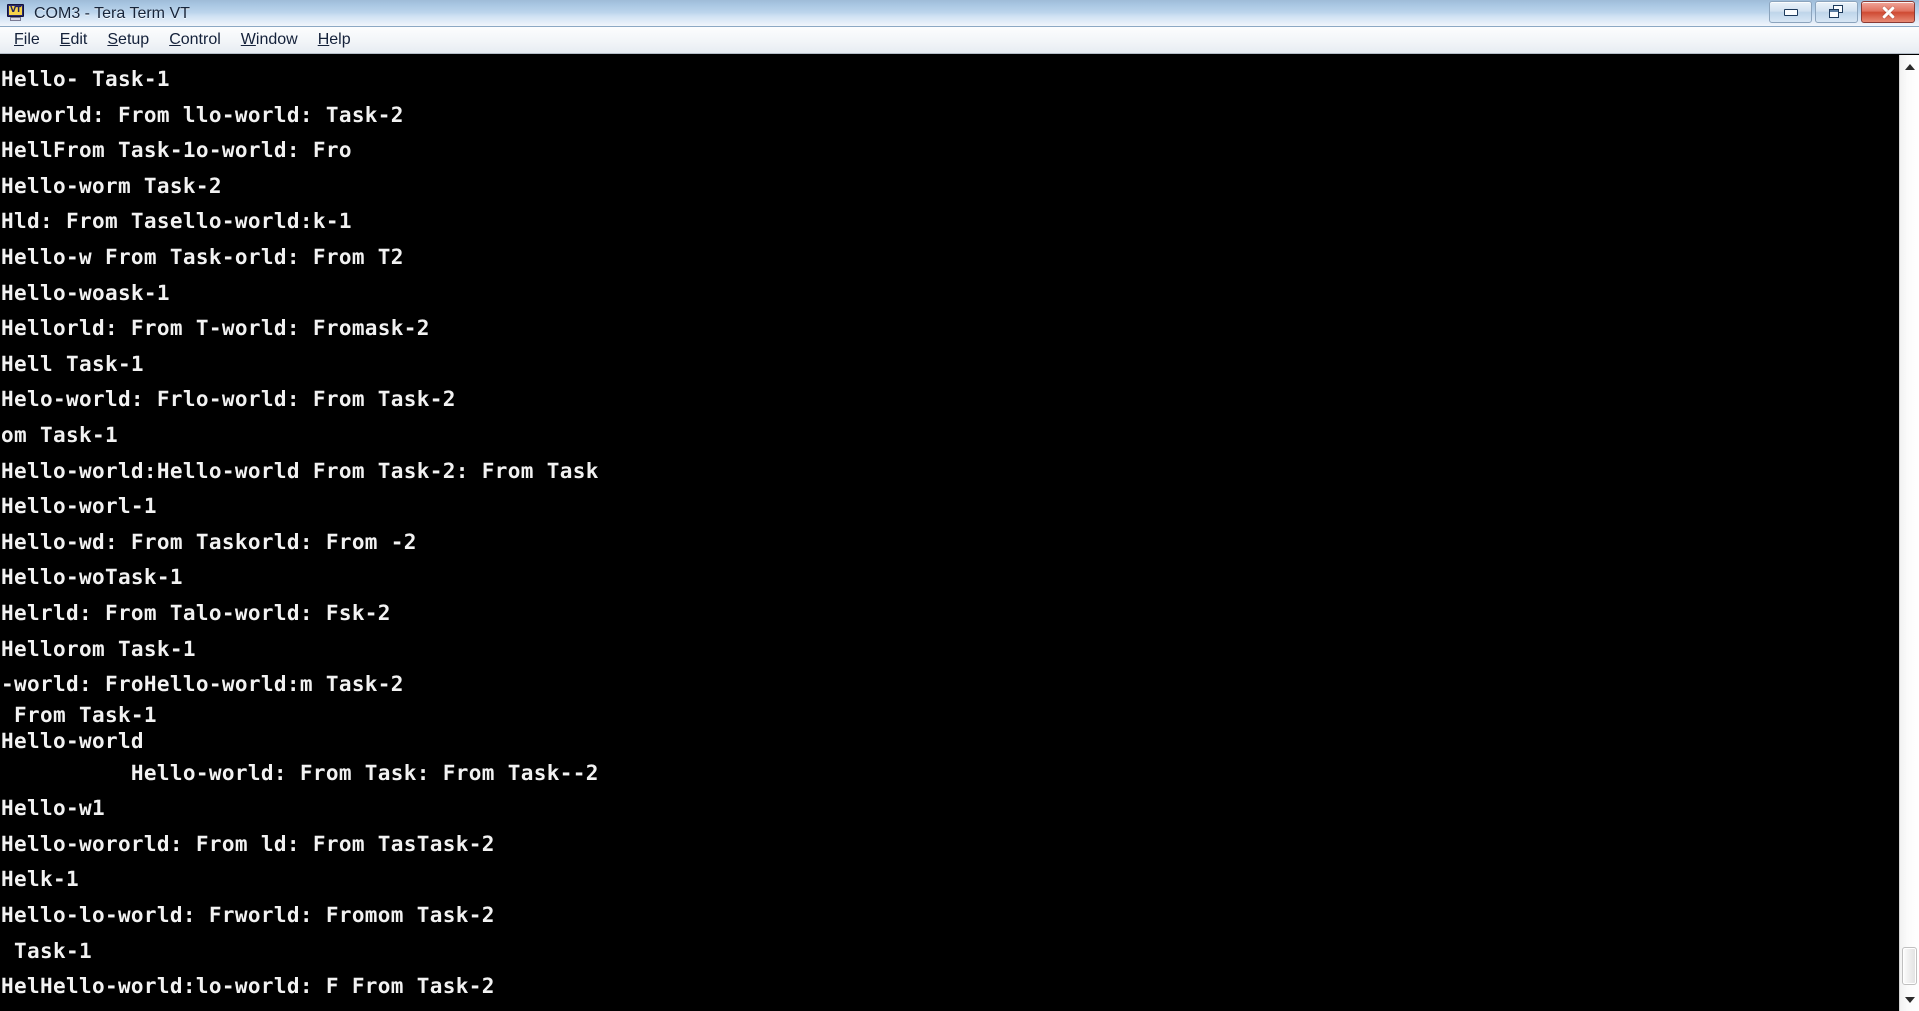 The image size is (1919, 1011). What do you see at coordinates (15, 19) in the screenshot?
I see `icon-monitor-stand` at bounding box center [15, 19].